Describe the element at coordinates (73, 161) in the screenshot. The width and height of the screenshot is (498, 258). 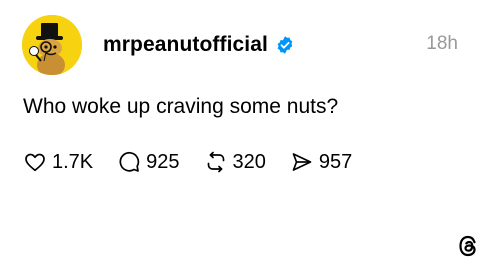
I see `like-count: 1.7K` at that location.